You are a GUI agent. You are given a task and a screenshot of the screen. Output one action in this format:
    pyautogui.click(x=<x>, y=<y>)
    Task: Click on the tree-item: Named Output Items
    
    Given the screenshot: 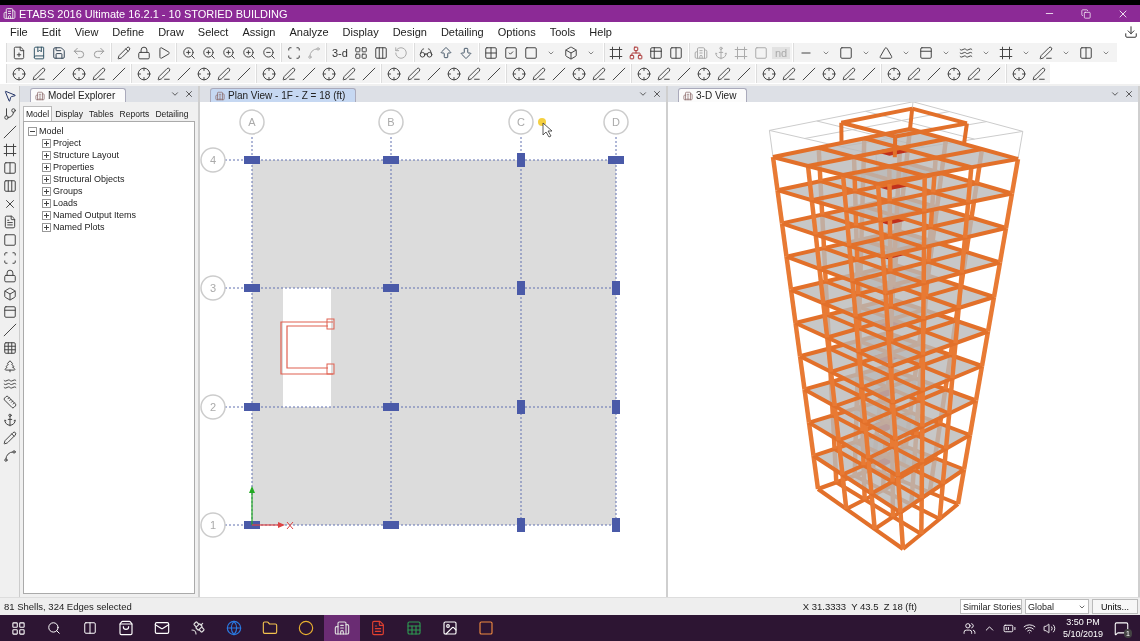 What is the action you would take?
    pyautogui.click(x=95, y=215)
    